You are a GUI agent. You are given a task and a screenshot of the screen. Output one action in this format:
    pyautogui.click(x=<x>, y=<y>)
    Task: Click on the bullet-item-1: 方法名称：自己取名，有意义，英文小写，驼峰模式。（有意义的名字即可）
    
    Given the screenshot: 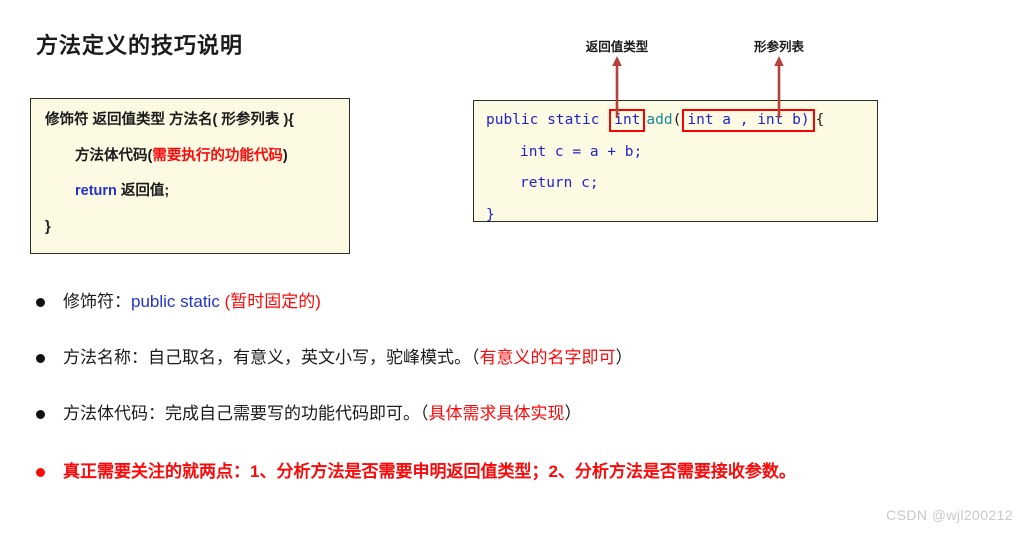 What is the action you would take?
    pyautogui.click(x=334, y=358)
    